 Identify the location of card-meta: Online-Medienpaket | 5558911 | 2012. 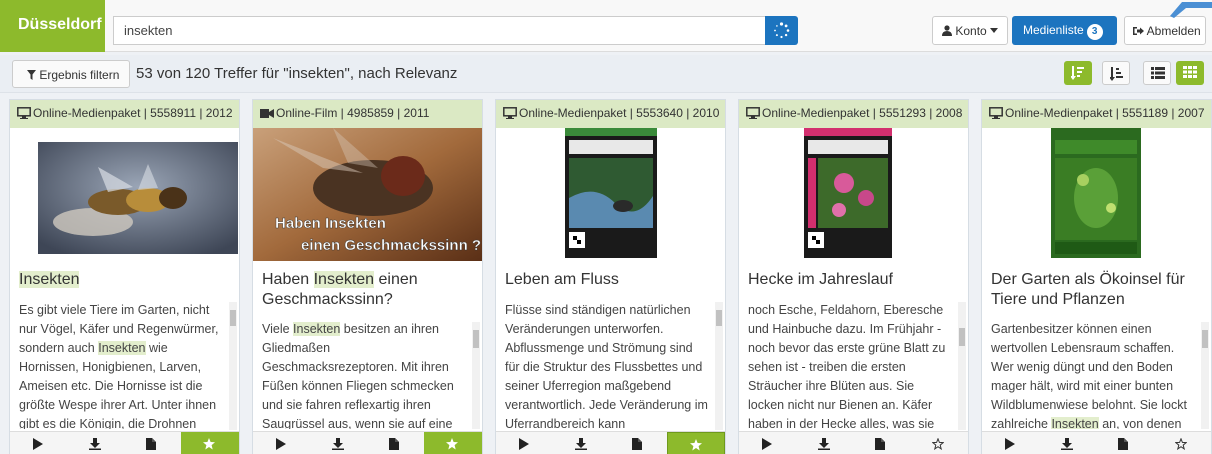
(133, 113).